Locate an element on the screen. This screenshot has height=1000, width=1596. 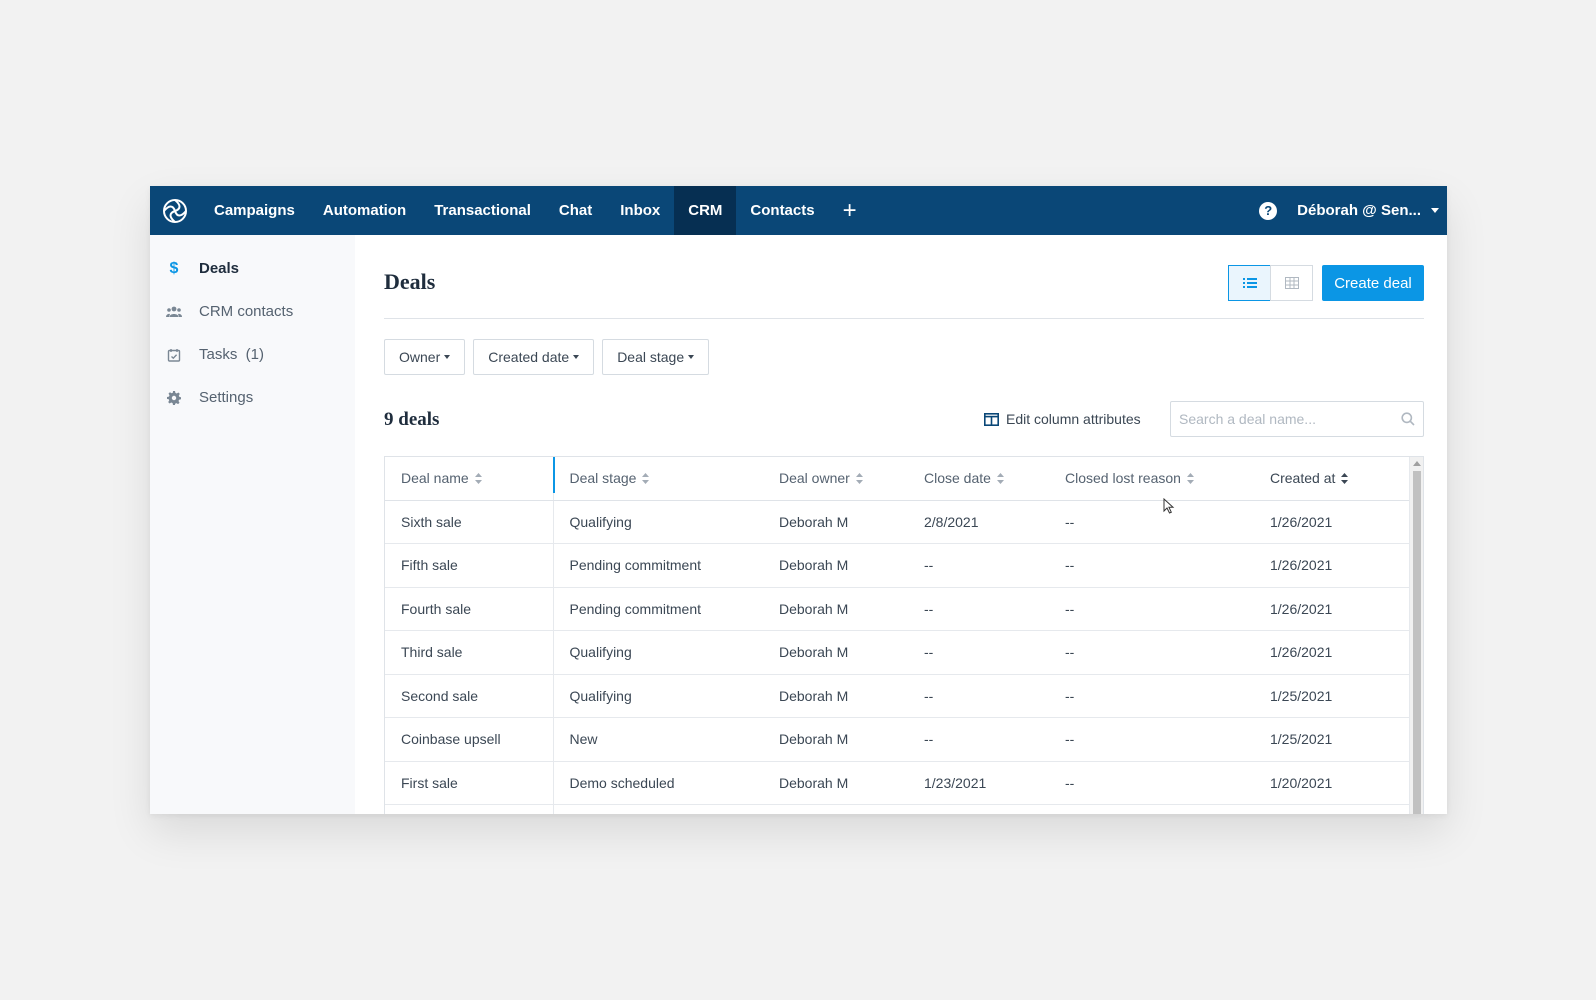
list-icon is located at coordinates (1249, 283).